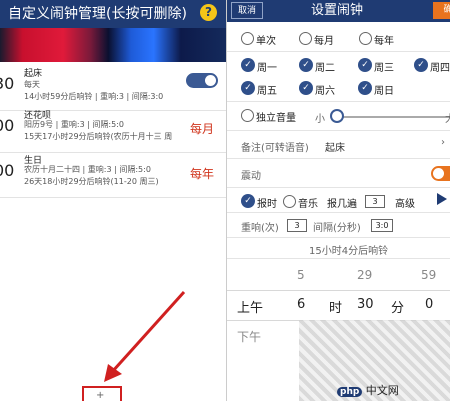  Describe the element at coordinates (320, 119) in the screenshot. I see `volume-small-label: 小` at that location.